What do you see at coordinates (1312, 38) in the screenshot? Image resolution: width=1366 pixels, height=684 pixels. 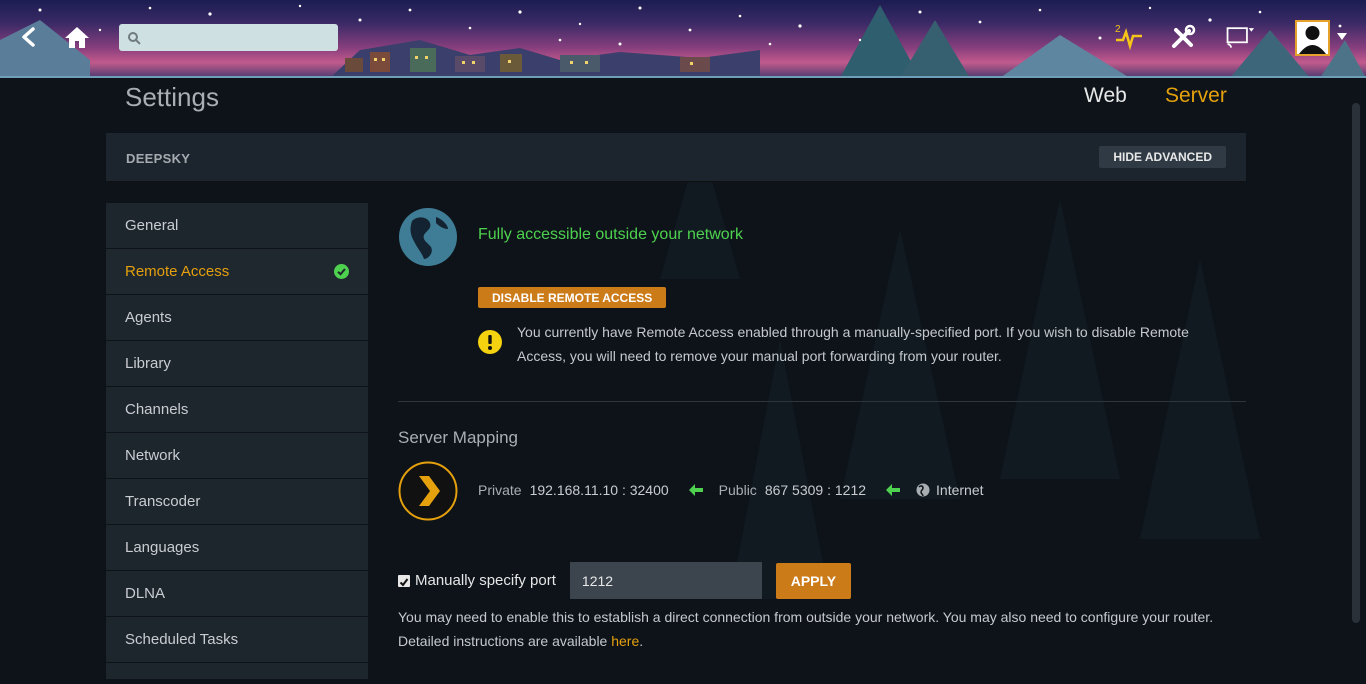 I see `avatar` at bounding box center [1312, 38].